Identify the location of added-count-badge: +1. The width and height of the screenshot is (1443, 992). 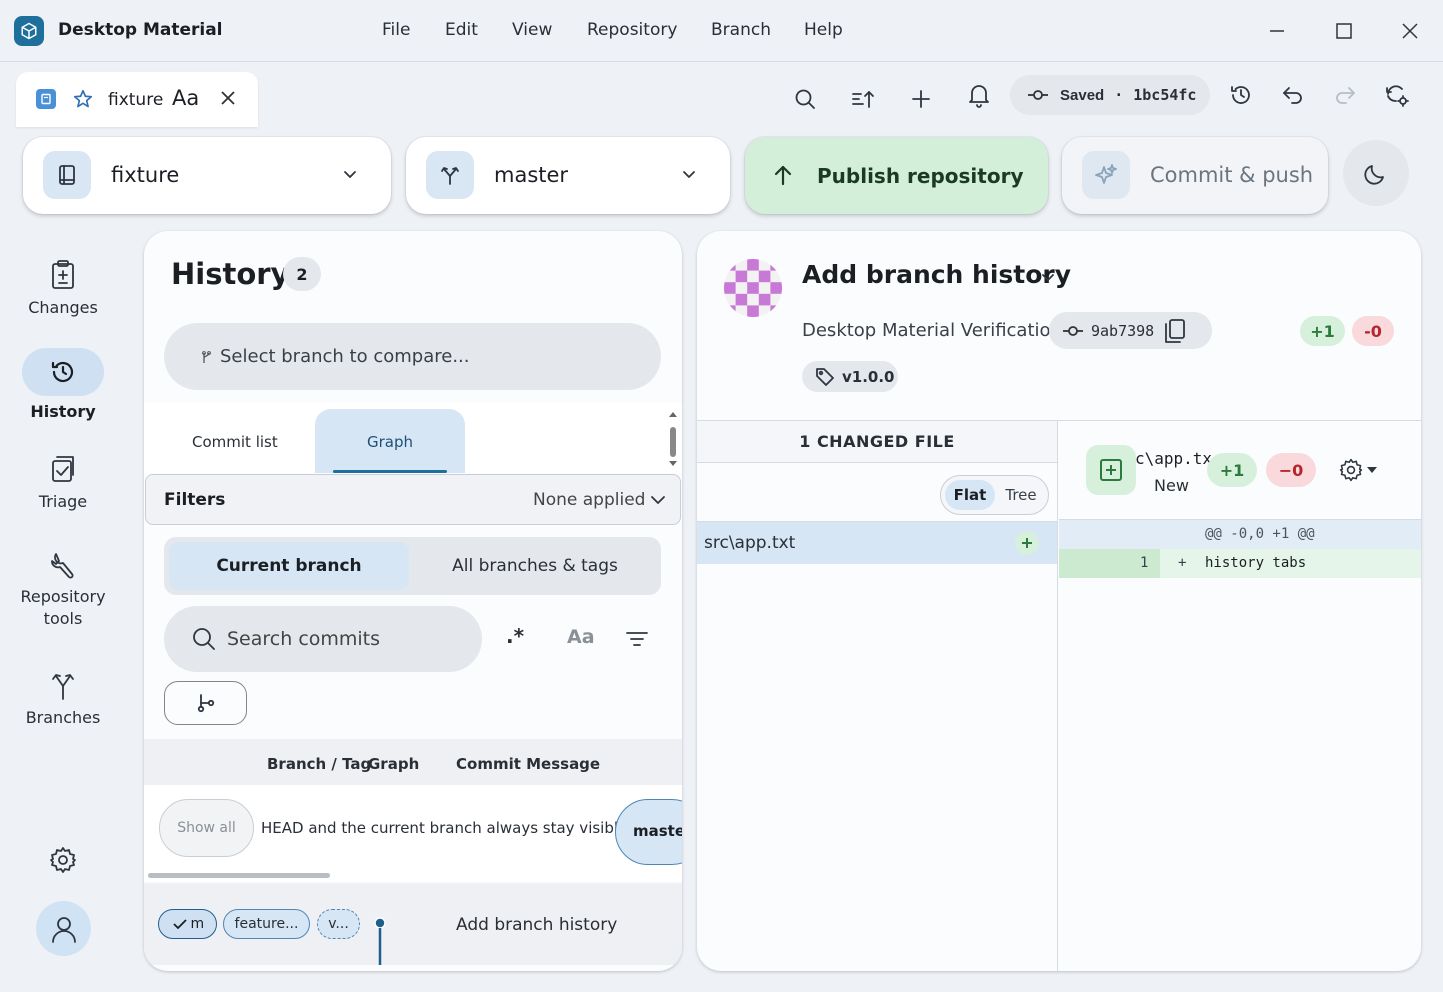
(1322, 331).